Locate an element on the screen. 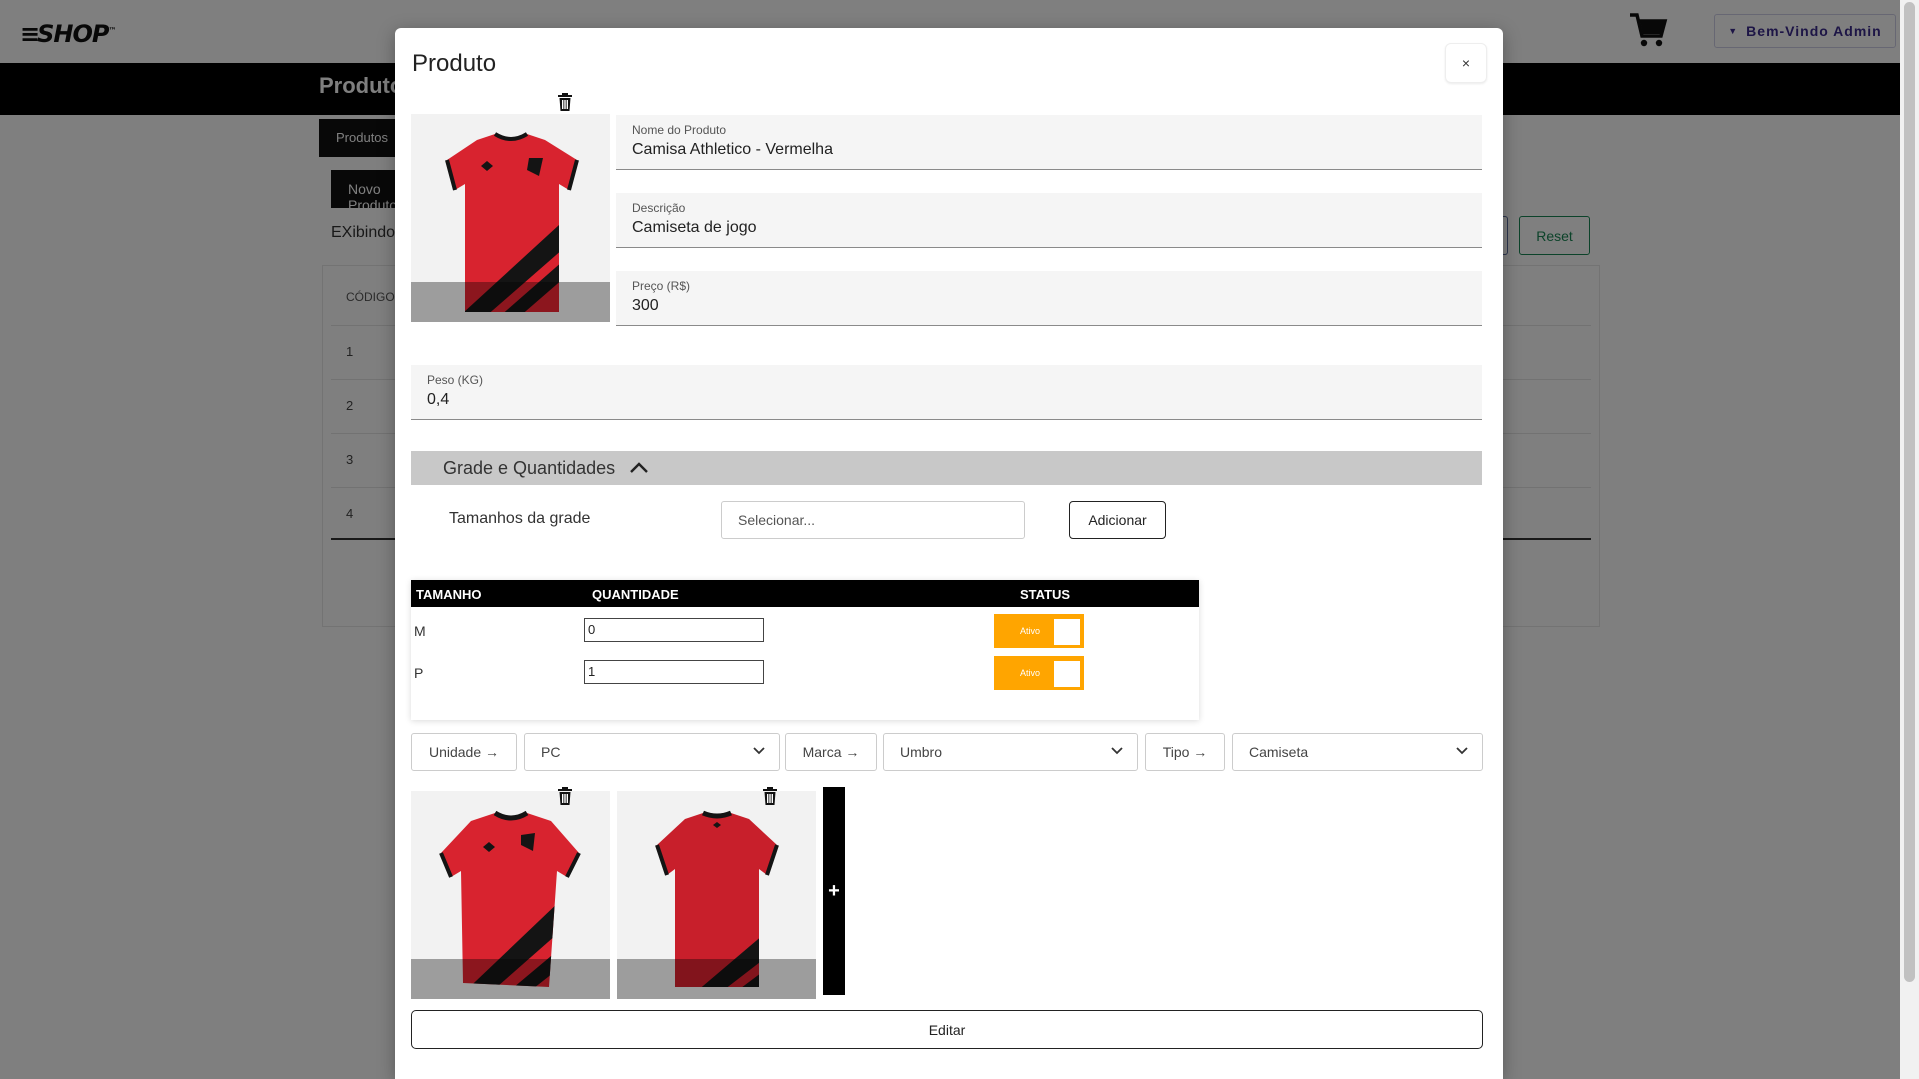  table-row: M 0 Ativo is located at coordinates (805, 629).